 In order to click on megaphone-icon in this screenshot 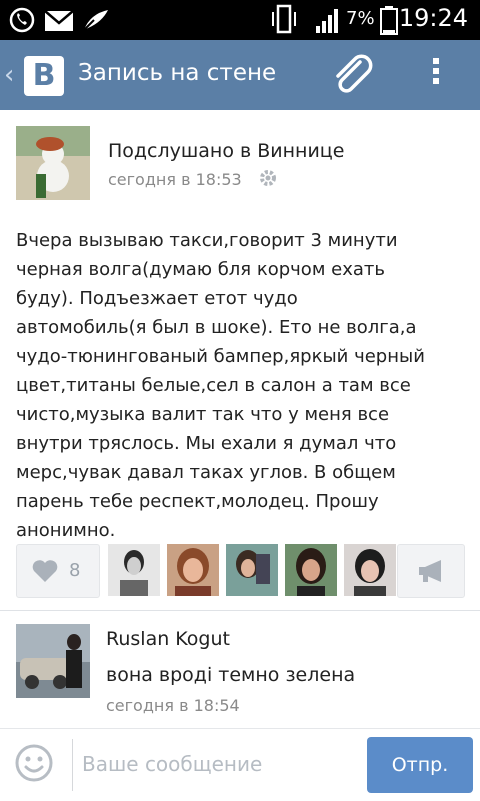, I will do `click(430, 571)`.